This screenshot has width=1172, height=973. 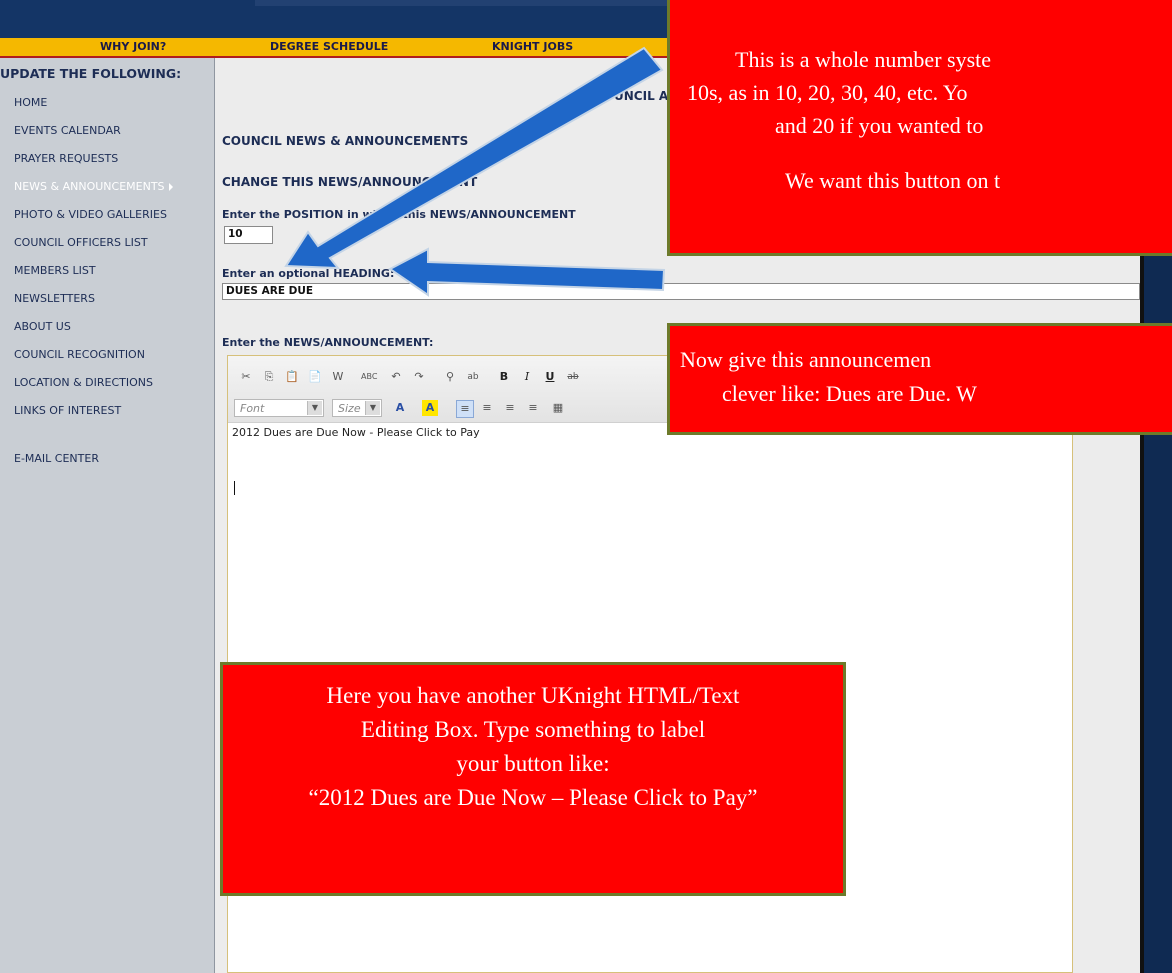 I want to click on callout-line: and 20 if you wanted to, so click(x=879, y=125).